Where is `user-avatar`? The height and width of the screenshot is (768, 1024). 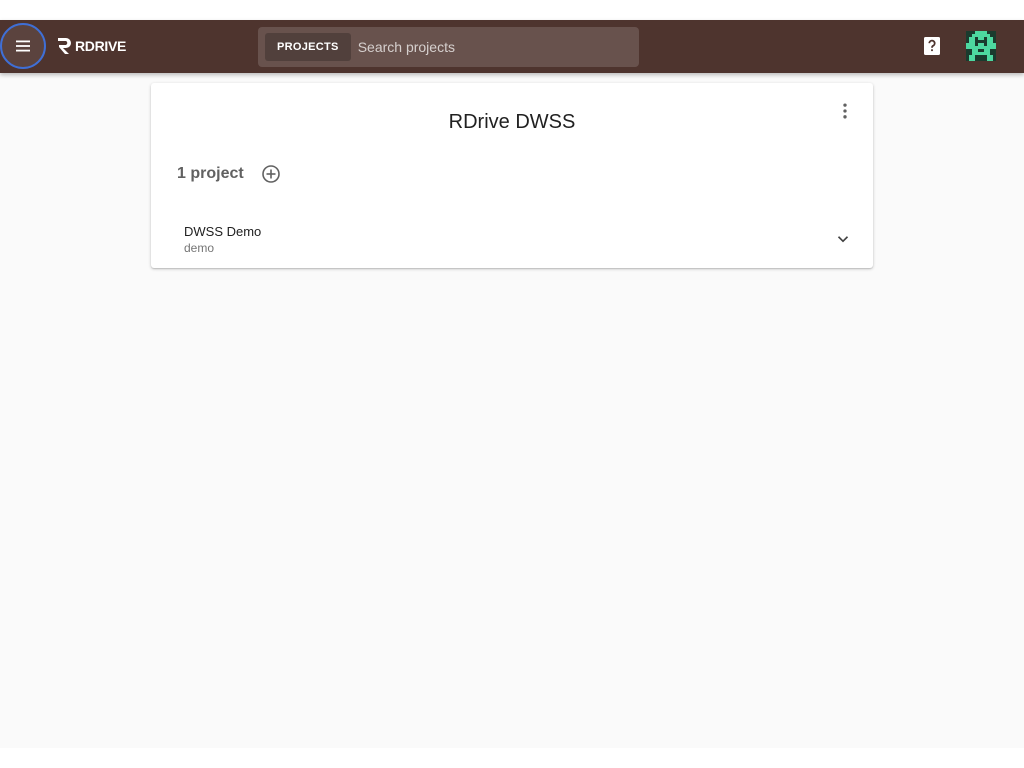
user-avatar is located at coordinates (981, 46).